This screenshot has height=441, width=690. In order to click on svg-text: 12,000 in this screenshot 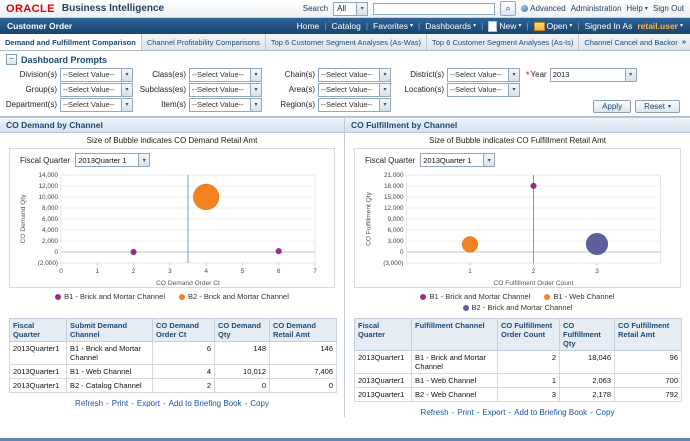, I will do `click(48, 186)`.